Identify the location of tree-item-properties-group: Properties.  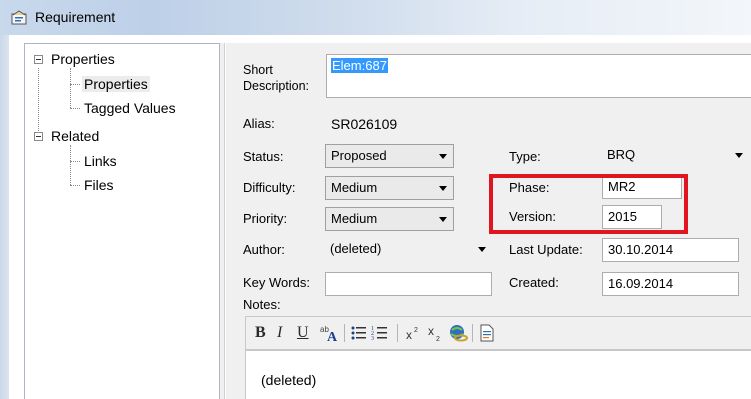
(83, 59).